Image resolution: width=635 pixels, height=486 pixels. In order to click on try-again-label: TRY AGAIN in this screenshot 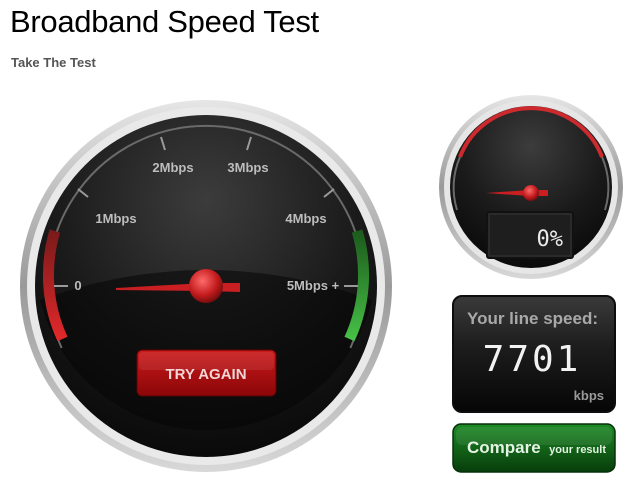, I will do `click(205, 374)`.